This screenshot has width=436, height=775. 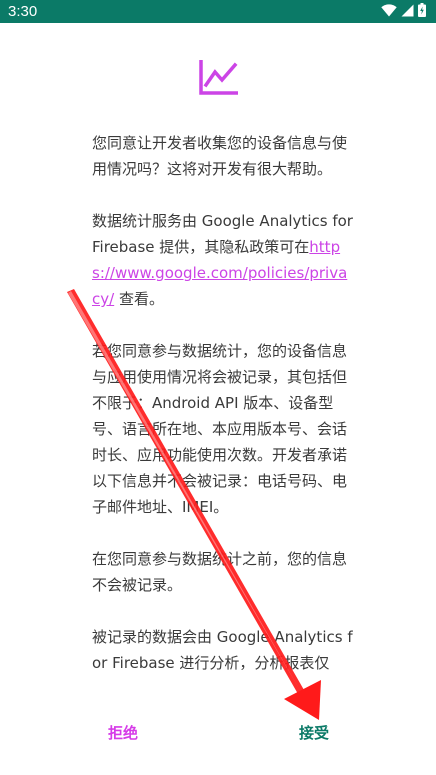 I want to click on paragraph-intro: 您同意让开发者收集您的设备信息与使用情况吗？这将对开发有很大帮助。, so click(x=220, y=156).